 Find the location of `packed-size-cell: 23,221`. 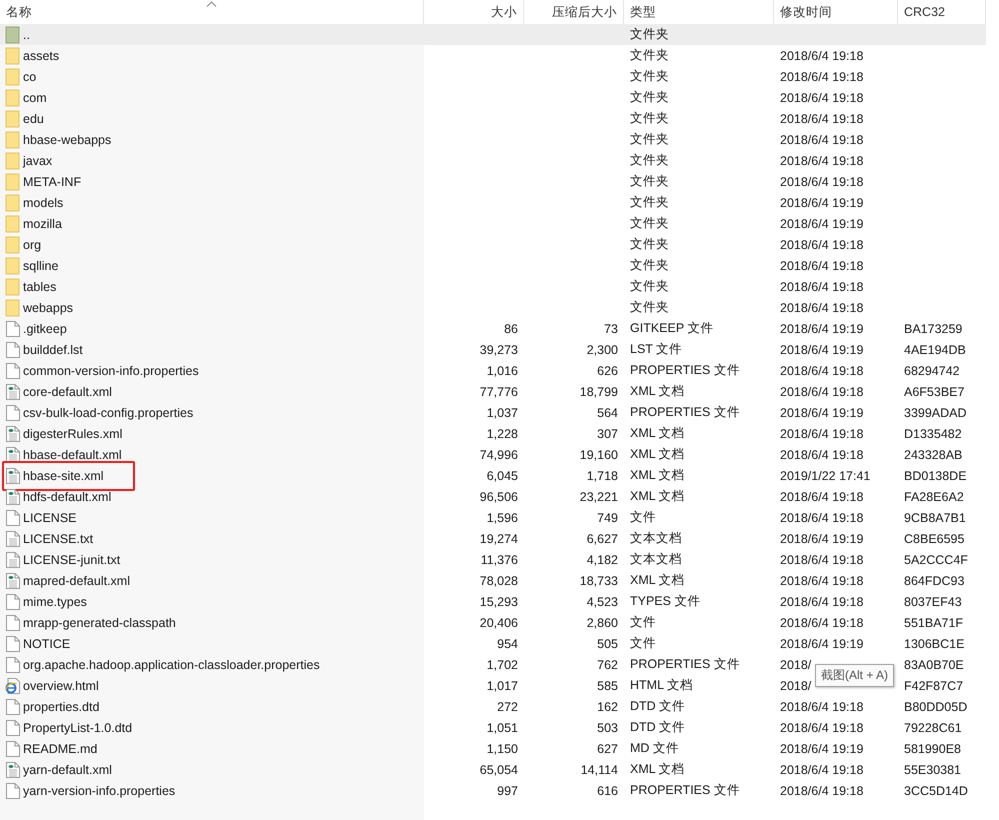

packed-size-cell: 23,221 is located at coordinates (599, 497).